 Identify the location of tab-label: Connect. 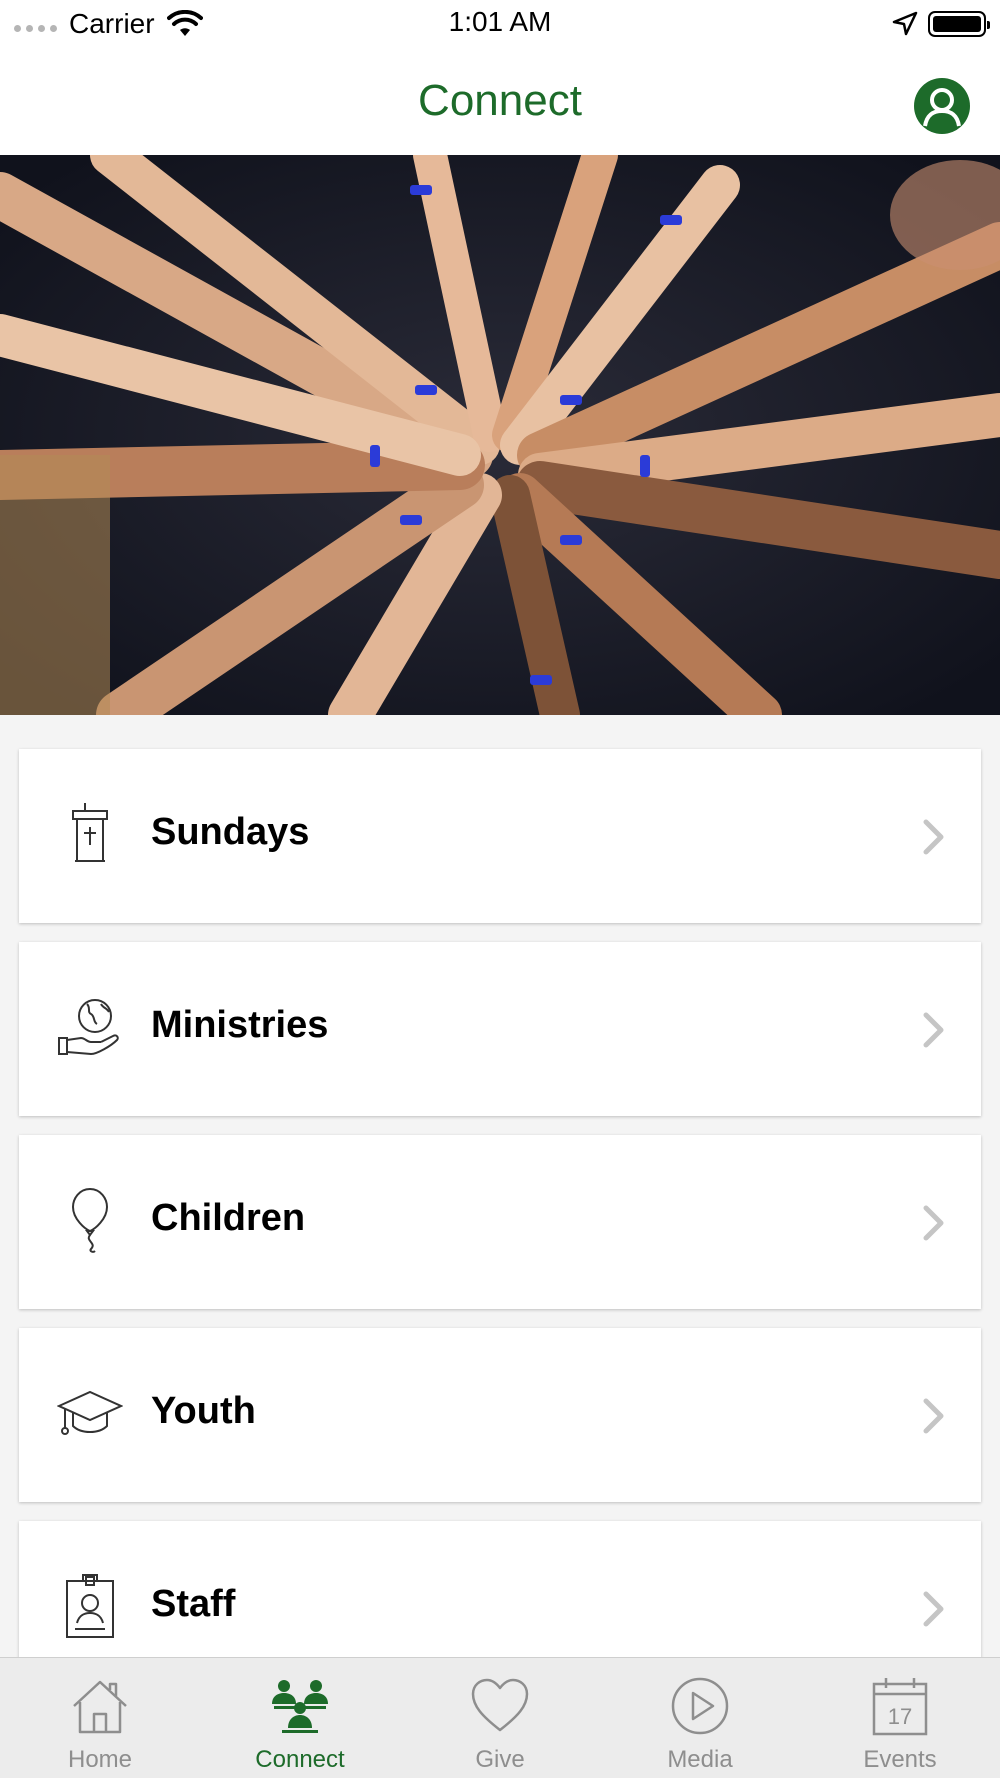
(300, 1759).